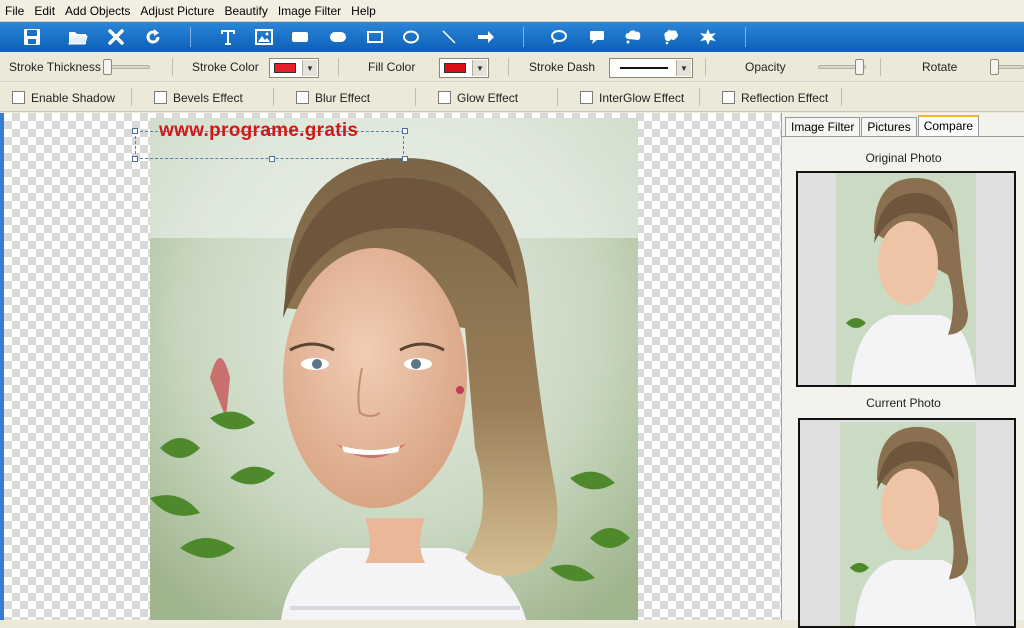  What do you see at coordinates (44, 11) in the screenshot?
I see `menu-edit: Edit` at bounding box center [44, 11].